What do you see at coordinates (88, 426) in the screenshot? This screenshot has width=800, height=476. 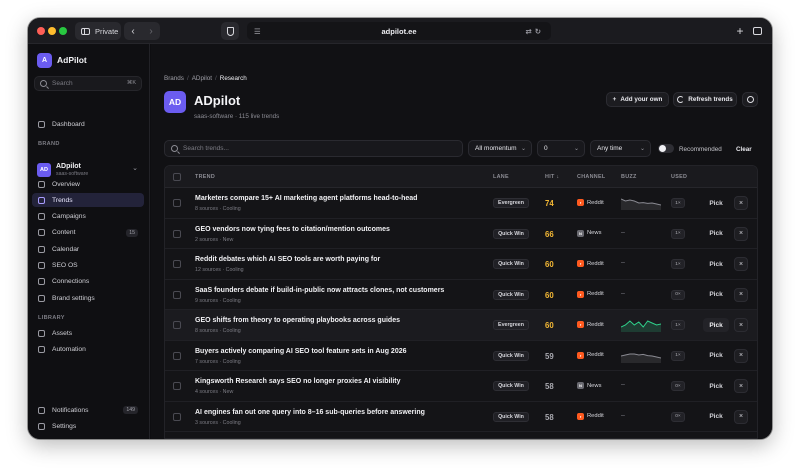 I see `sidebar-item-settings: Settings` at bounding box center [88, 426].